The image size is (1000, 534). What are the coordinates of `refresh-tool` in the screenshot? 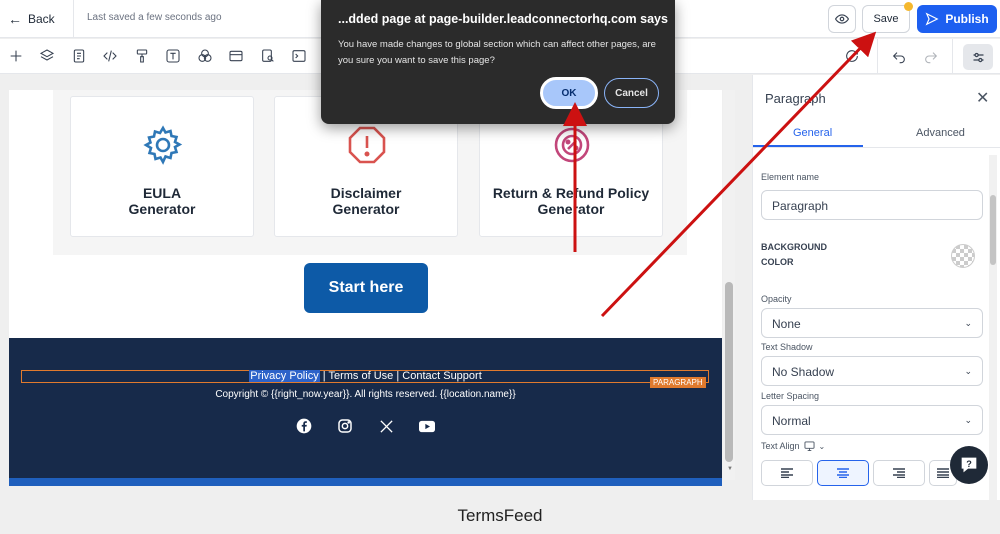 It's located at (852, 56).